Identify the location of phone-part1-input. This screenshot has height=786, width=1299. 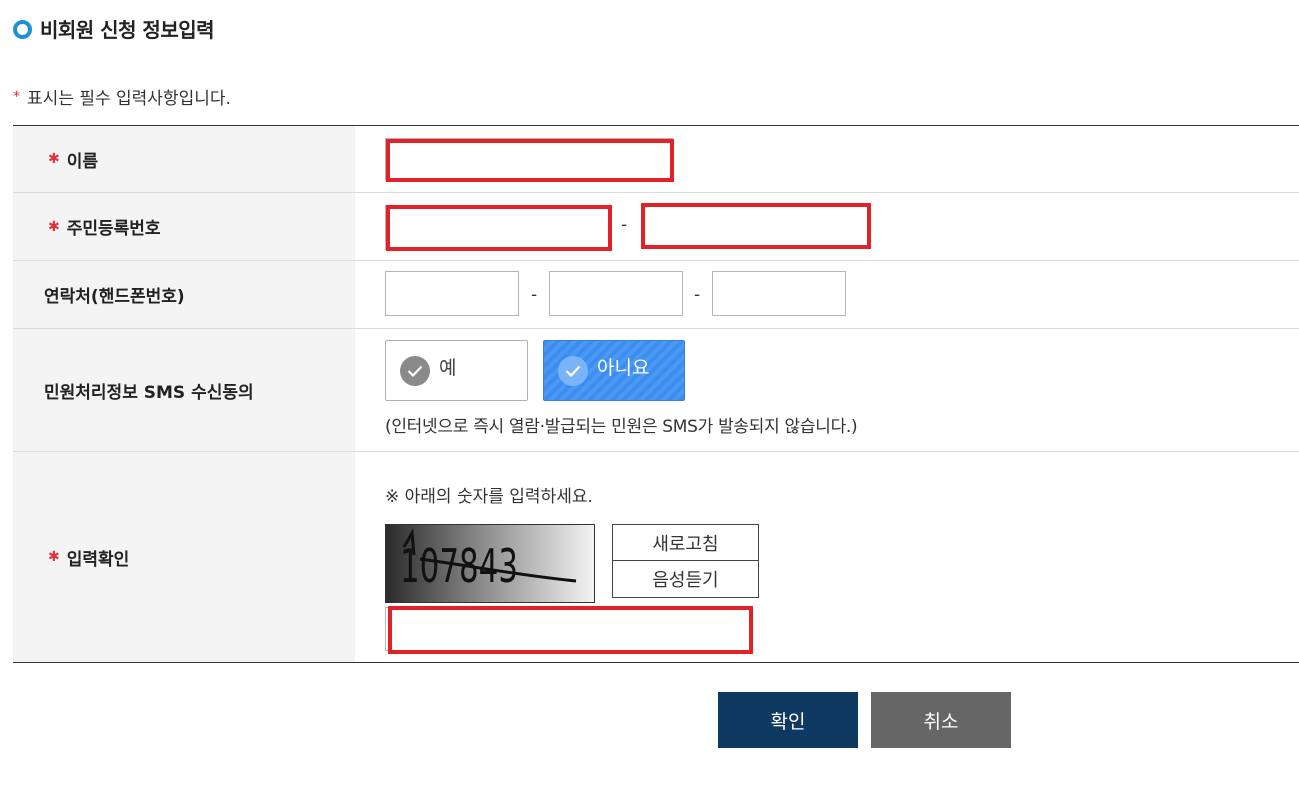
(452, 293).